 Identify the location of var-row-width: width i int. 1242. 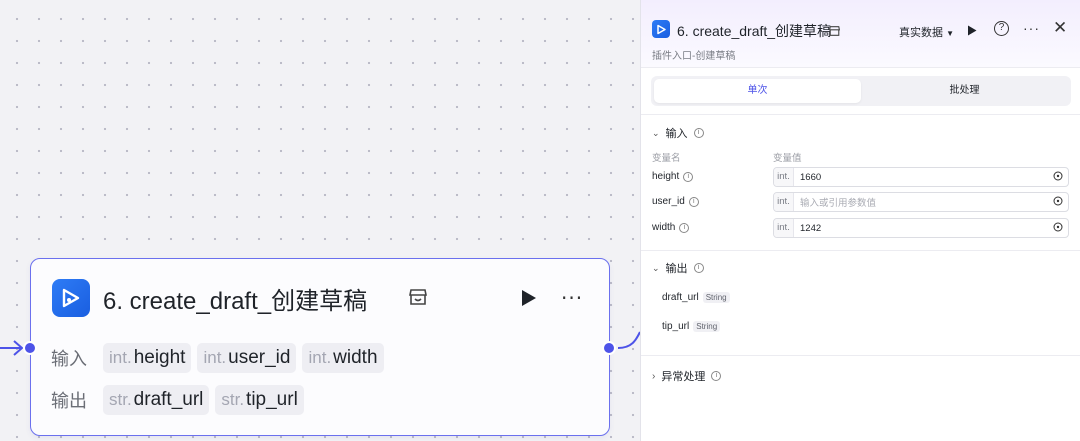
(862, 228).